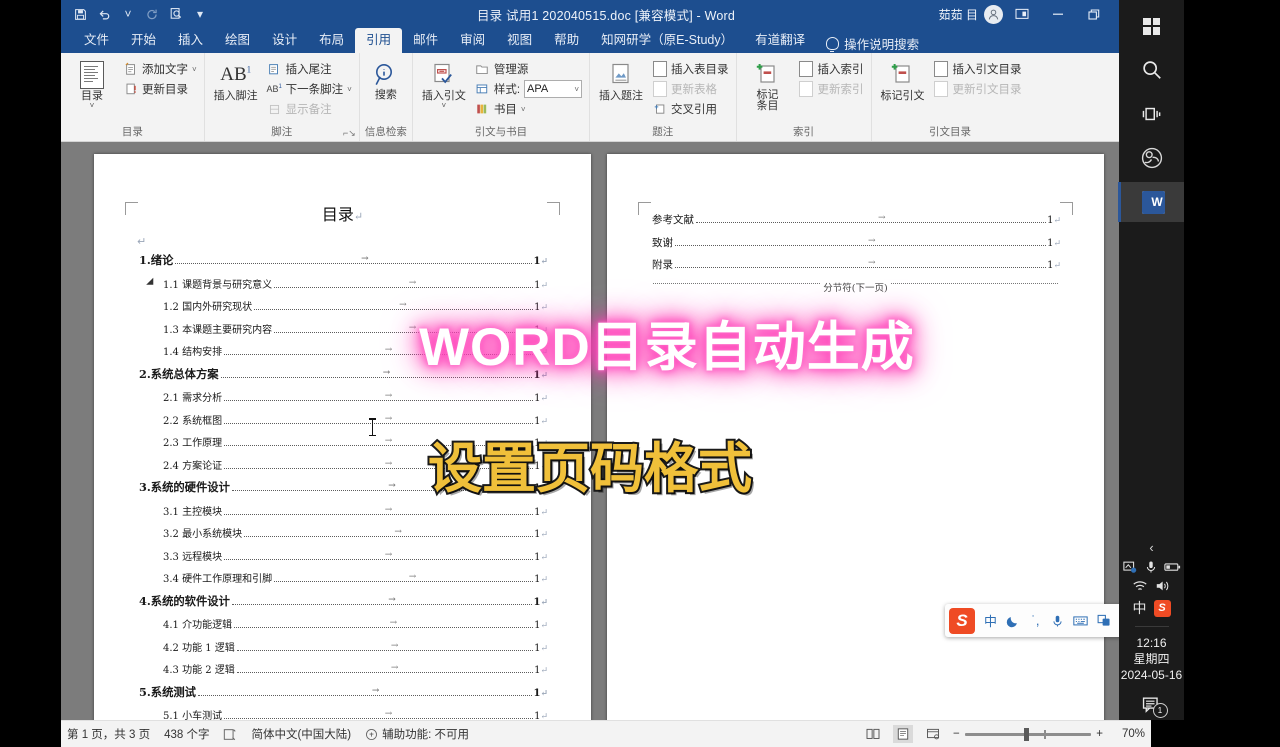 This screenshot has width=1280, height=747. I want to click on read-mode-button, so click(873, 734).